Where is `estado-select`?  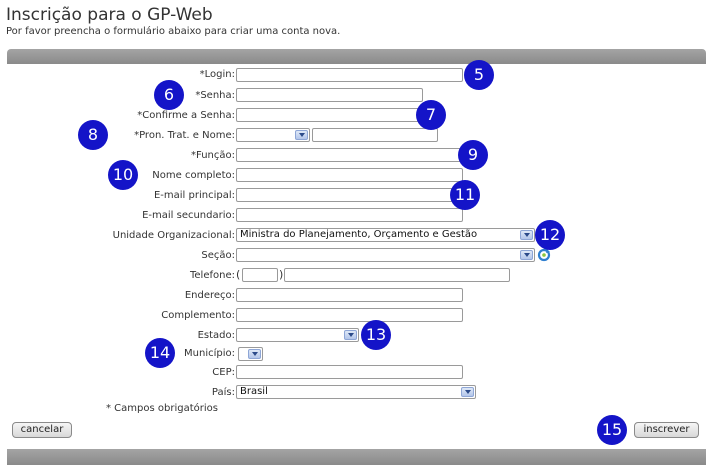
estado-select is located at coordinates (297, 335).